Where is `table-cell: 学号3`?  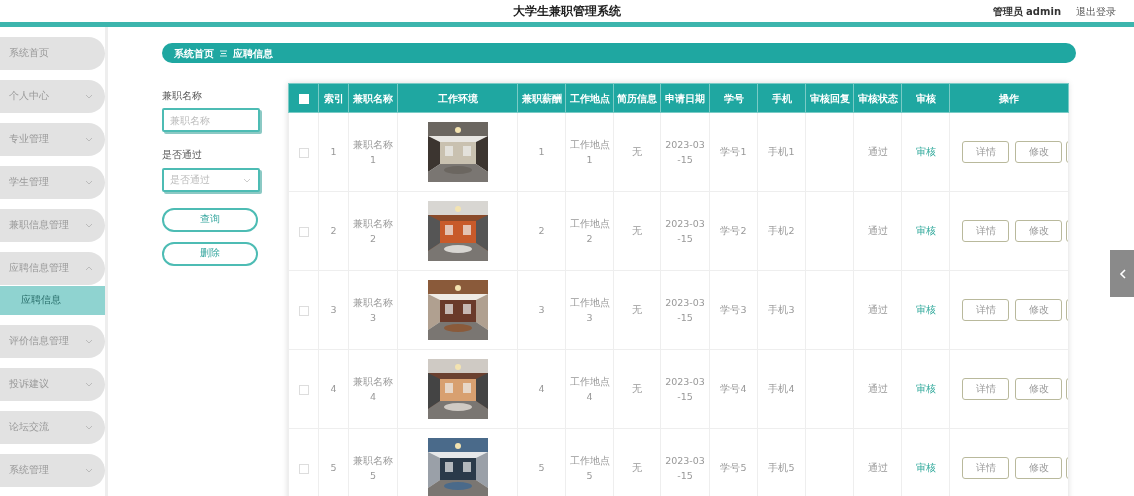 table-cell: 学号3 is located at coordinates (733, 310).